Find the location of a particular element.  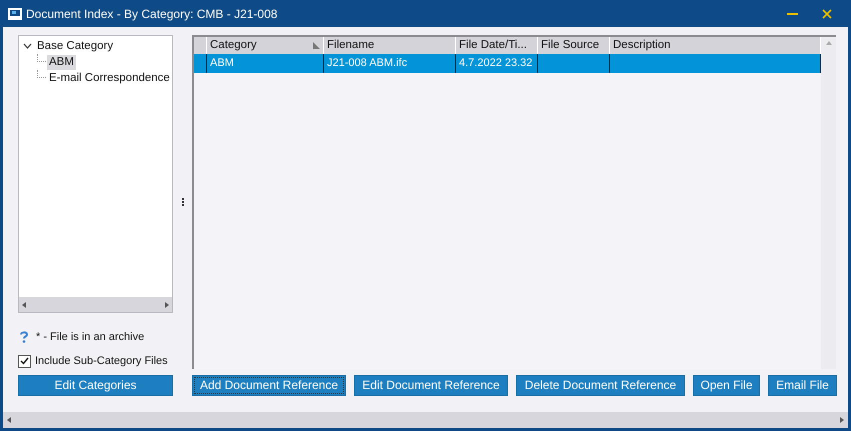

question-icon is located at coordinates (24, 337).